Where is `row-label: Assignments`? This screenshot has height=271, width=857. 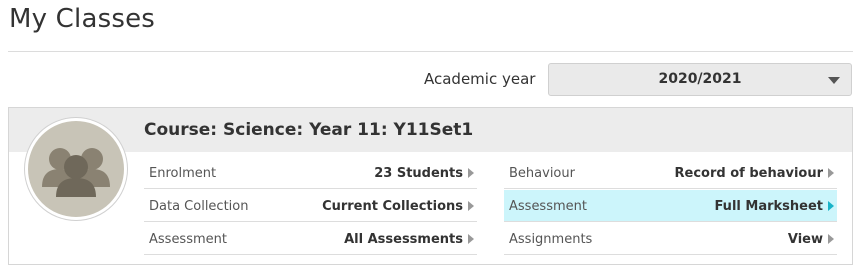
row-label: Assignments is located at coordinates (551, 239).